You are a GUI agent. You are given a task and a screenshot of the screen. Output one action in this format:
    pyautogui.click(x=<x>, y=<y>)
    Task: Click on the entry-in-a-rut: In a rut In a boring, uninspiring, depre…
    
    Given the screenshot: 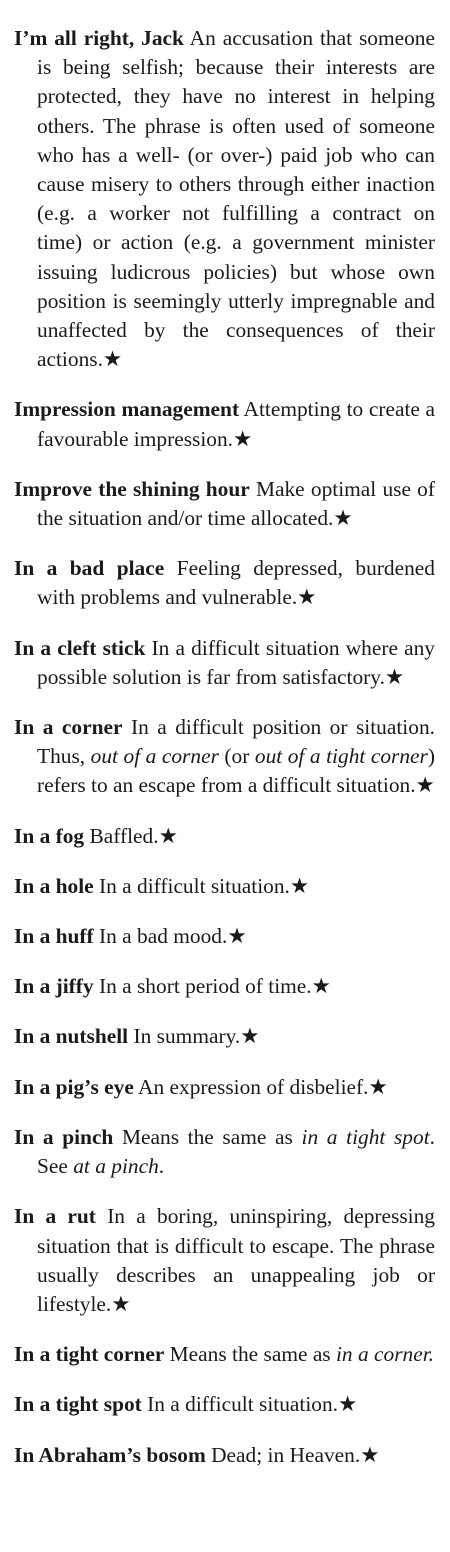 What is the action you would take?
    pyautogui.click(x=224, y=1260)
    